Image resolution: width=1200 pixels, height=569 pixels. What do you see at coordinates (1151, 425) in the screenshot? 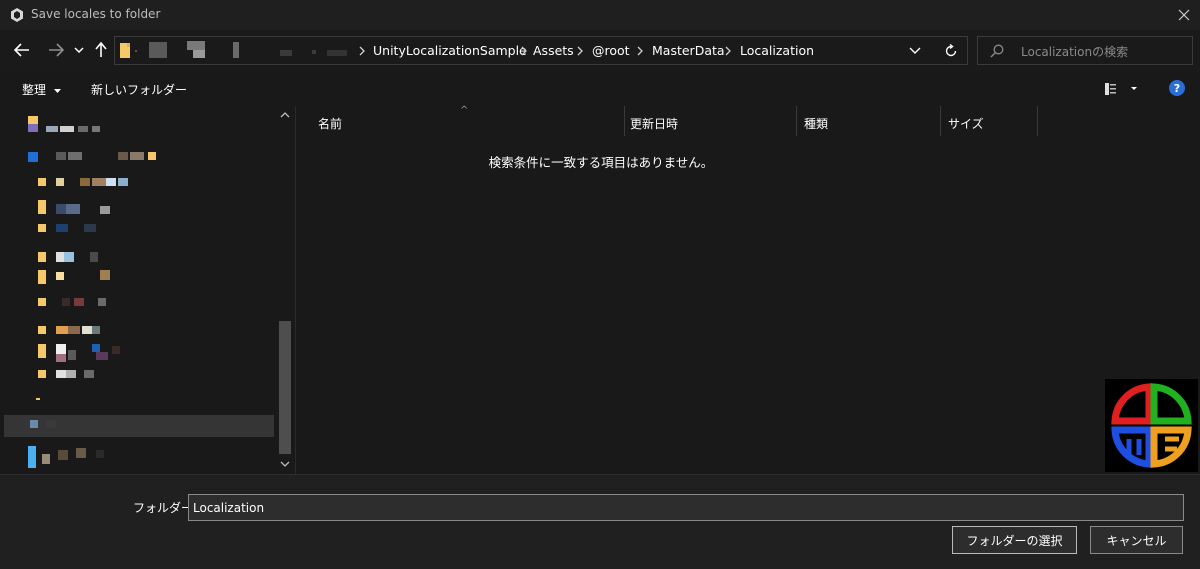
I see `logo-watermark` at bounding box center [1151, 425].